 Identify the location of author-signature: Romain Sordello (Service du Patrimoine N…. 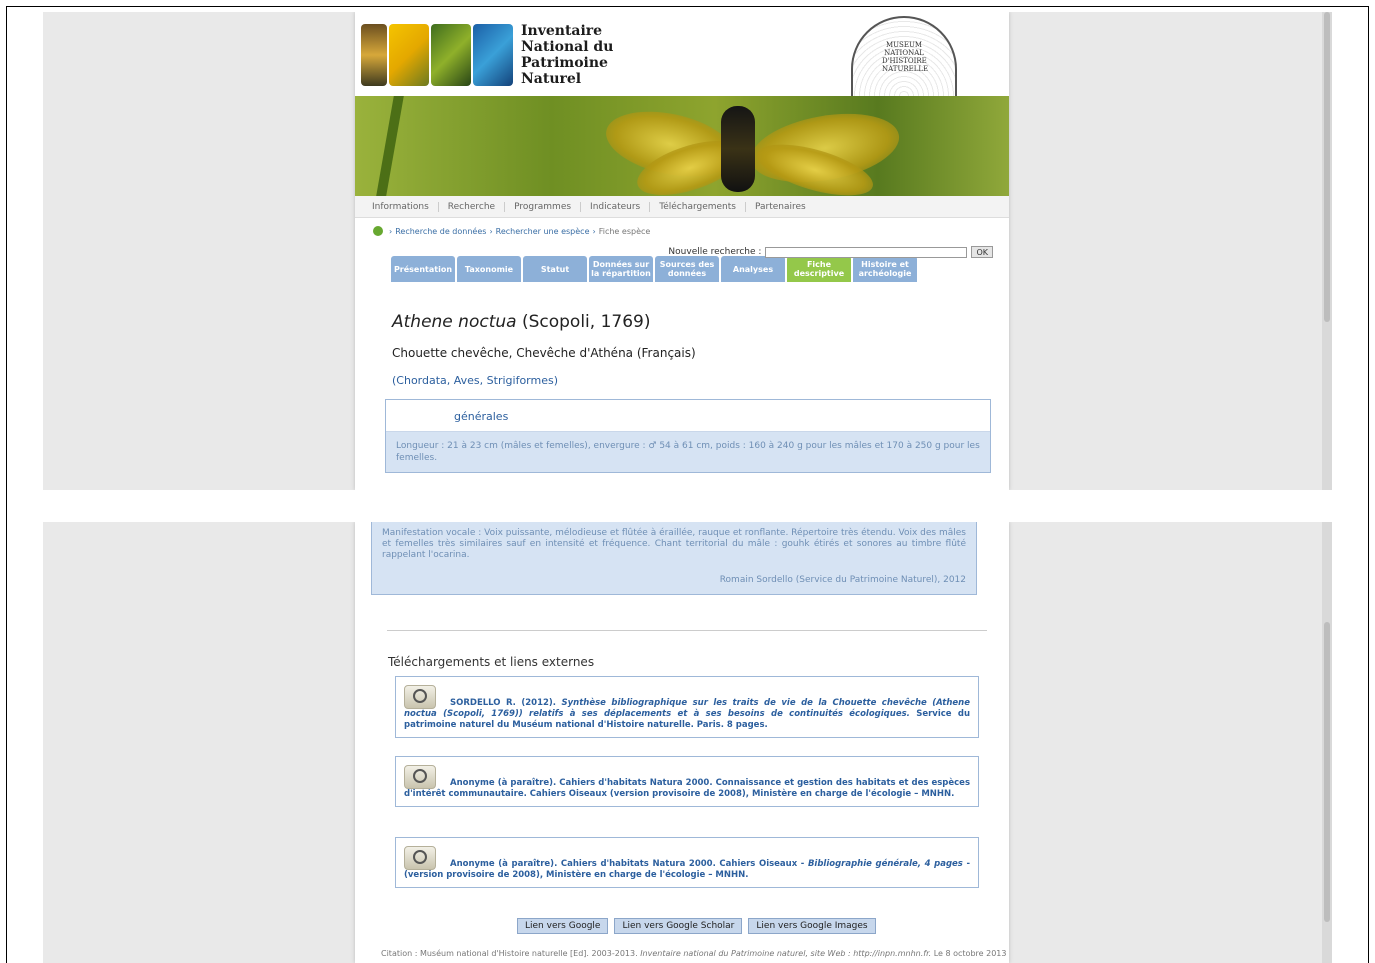
(842, 580).